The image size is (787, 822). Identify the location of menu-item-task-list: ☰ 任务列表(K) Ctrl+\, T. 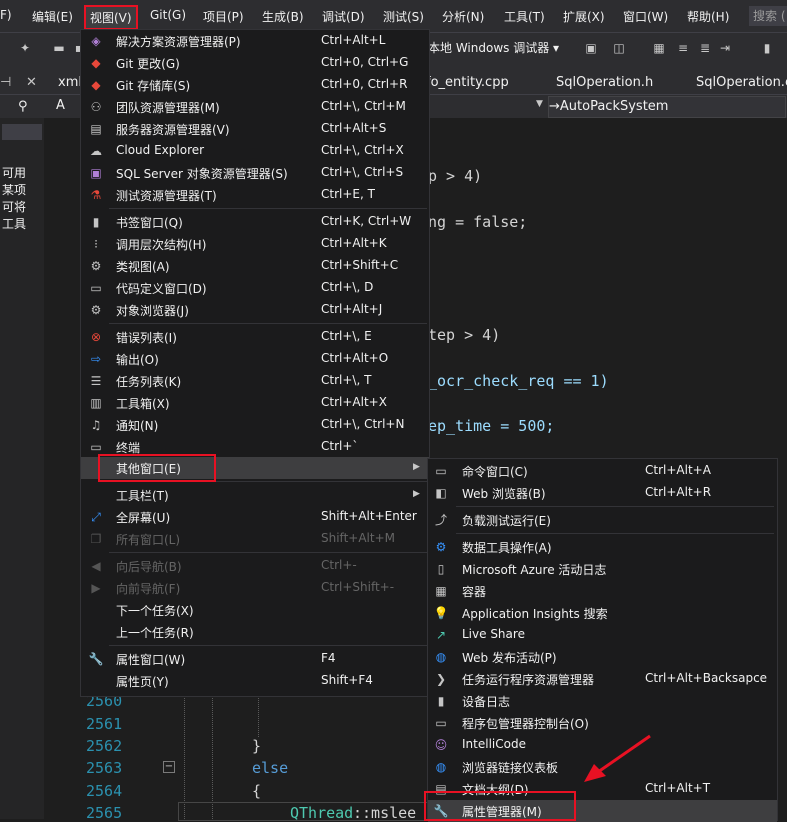
(255, 381).